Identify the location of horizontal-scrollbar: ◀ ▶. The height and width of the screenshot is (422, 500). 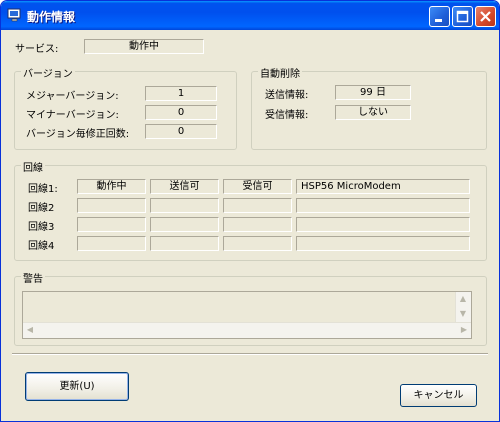
(247, 330).